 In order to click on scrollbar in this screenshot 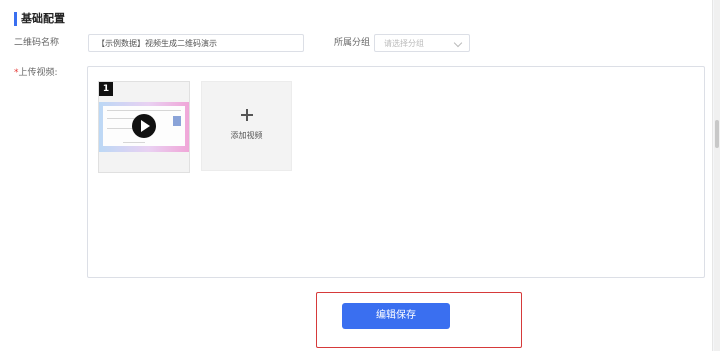, I will do `click(717, 175)`.